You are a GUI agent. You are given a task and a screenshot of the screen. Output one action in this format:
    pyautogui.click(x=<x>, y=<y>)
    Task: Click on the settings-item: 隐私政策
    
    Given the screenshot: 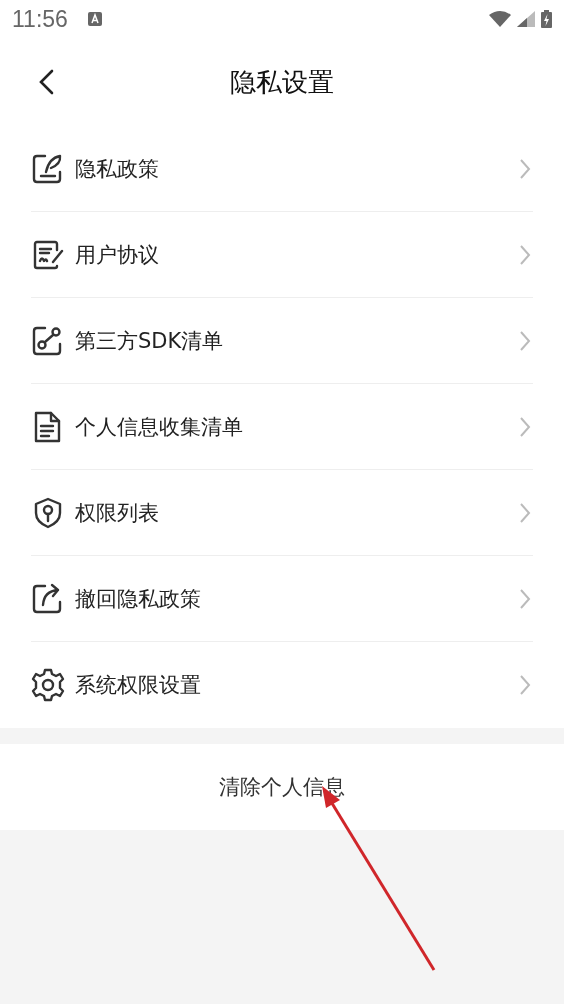 What is the action you would take?
    pyautogui.click(x=282, y=169)
    